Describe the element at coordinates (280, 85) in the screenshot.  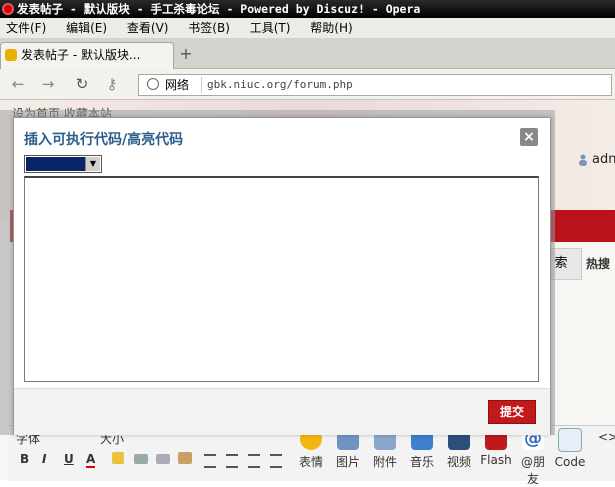
I see `url-text: gbk.niuc.org/forum.php` at that location.